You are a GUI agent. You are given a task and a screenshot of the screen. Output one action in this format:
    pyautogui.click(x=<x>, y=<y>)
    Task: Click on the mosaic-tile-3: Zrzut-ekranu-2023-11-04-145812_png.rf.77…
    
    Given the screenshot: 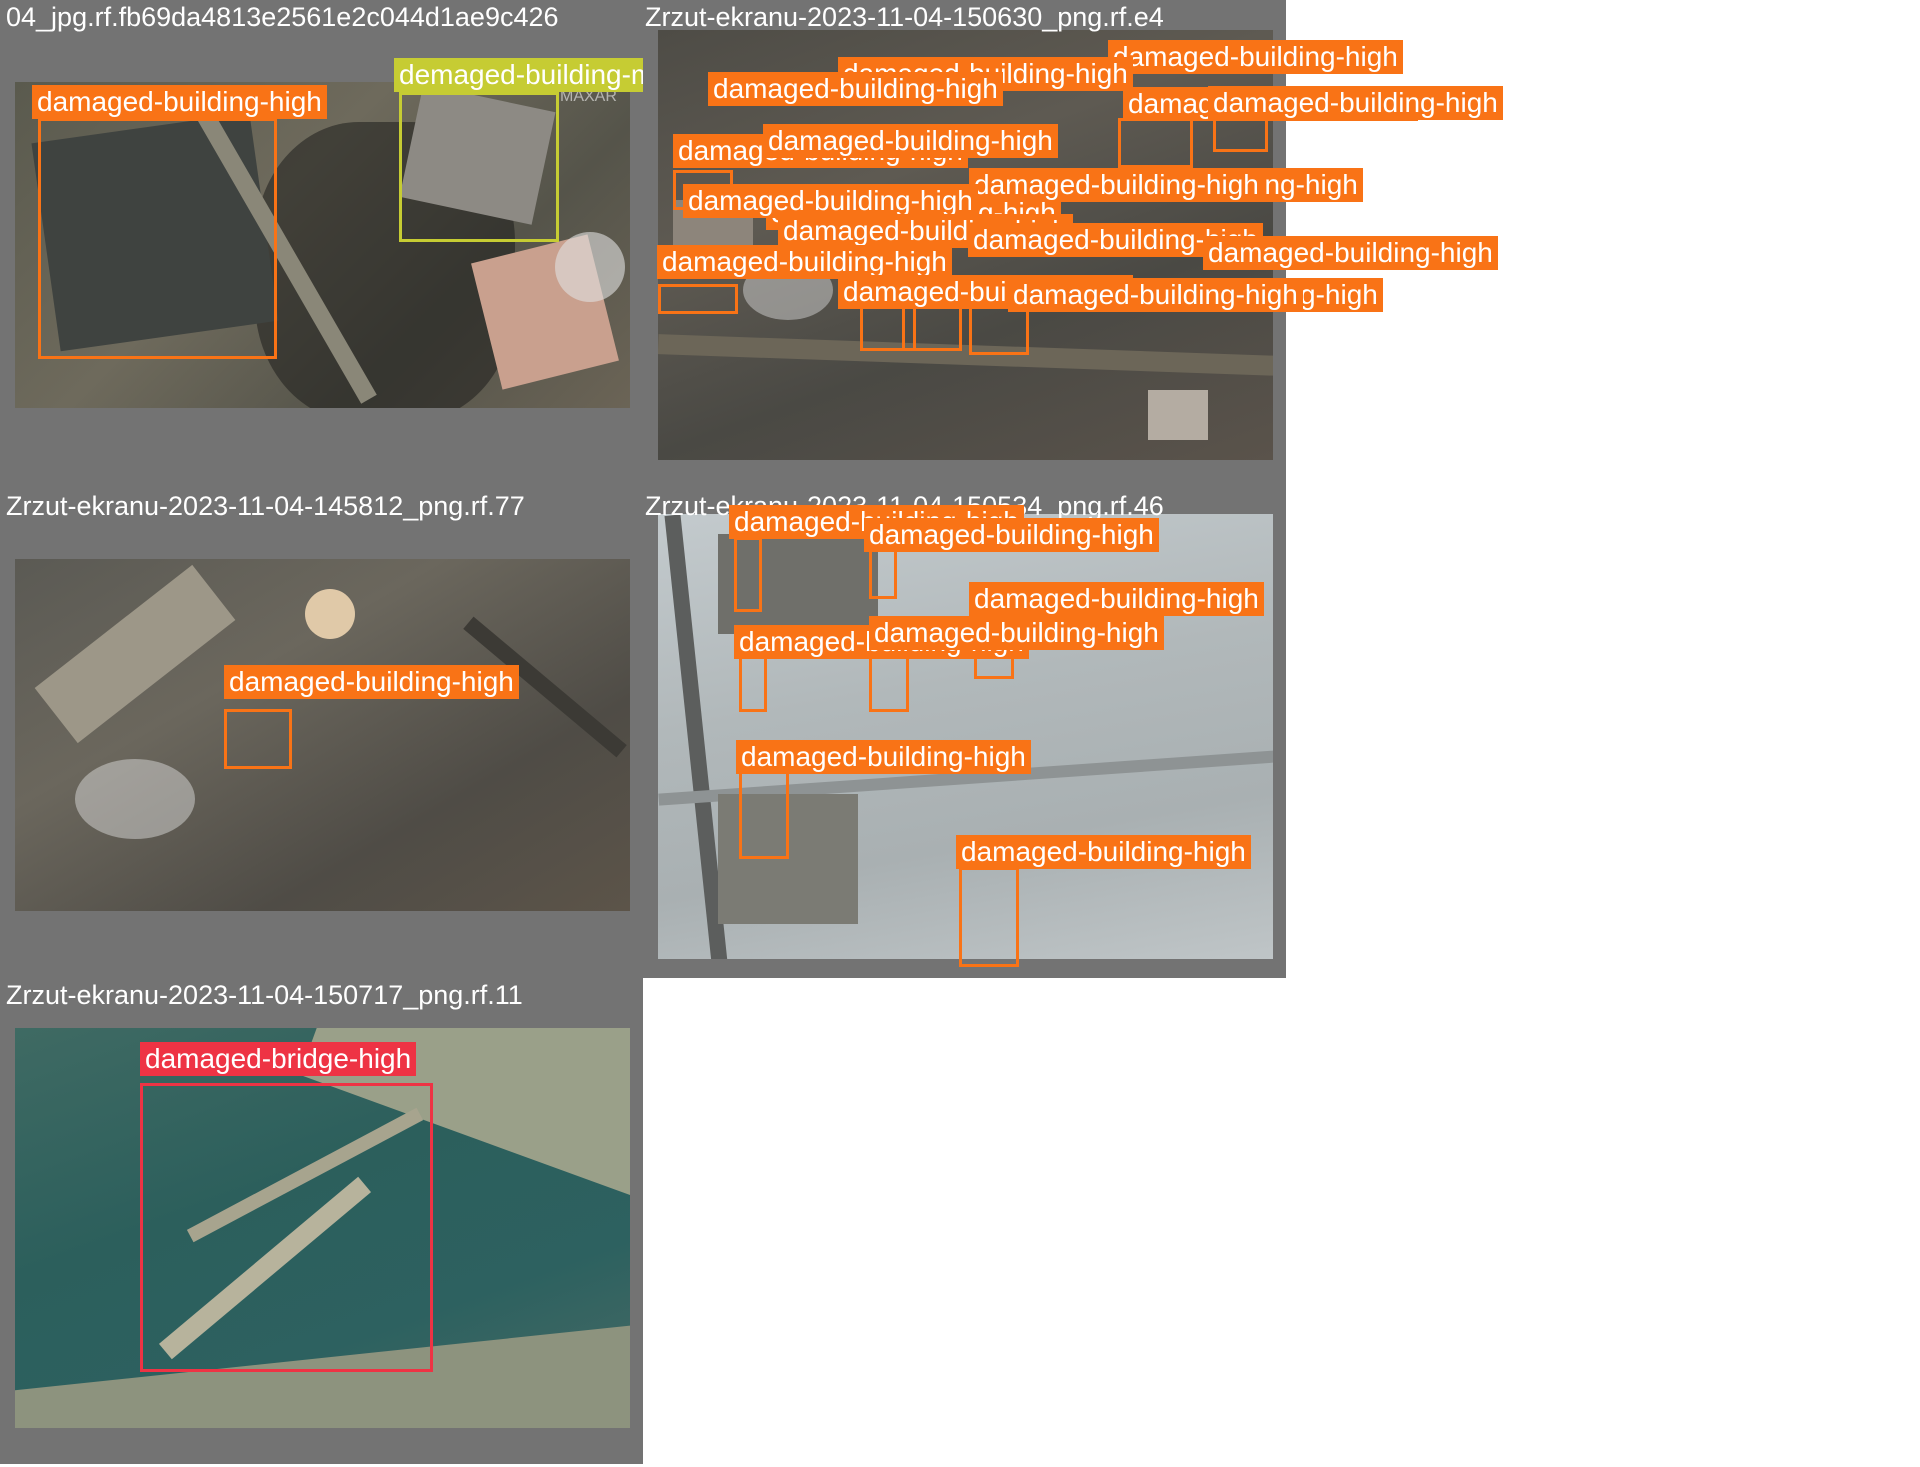 What is the action you would take?
    pyautogui.click(x=323, y=735)
    